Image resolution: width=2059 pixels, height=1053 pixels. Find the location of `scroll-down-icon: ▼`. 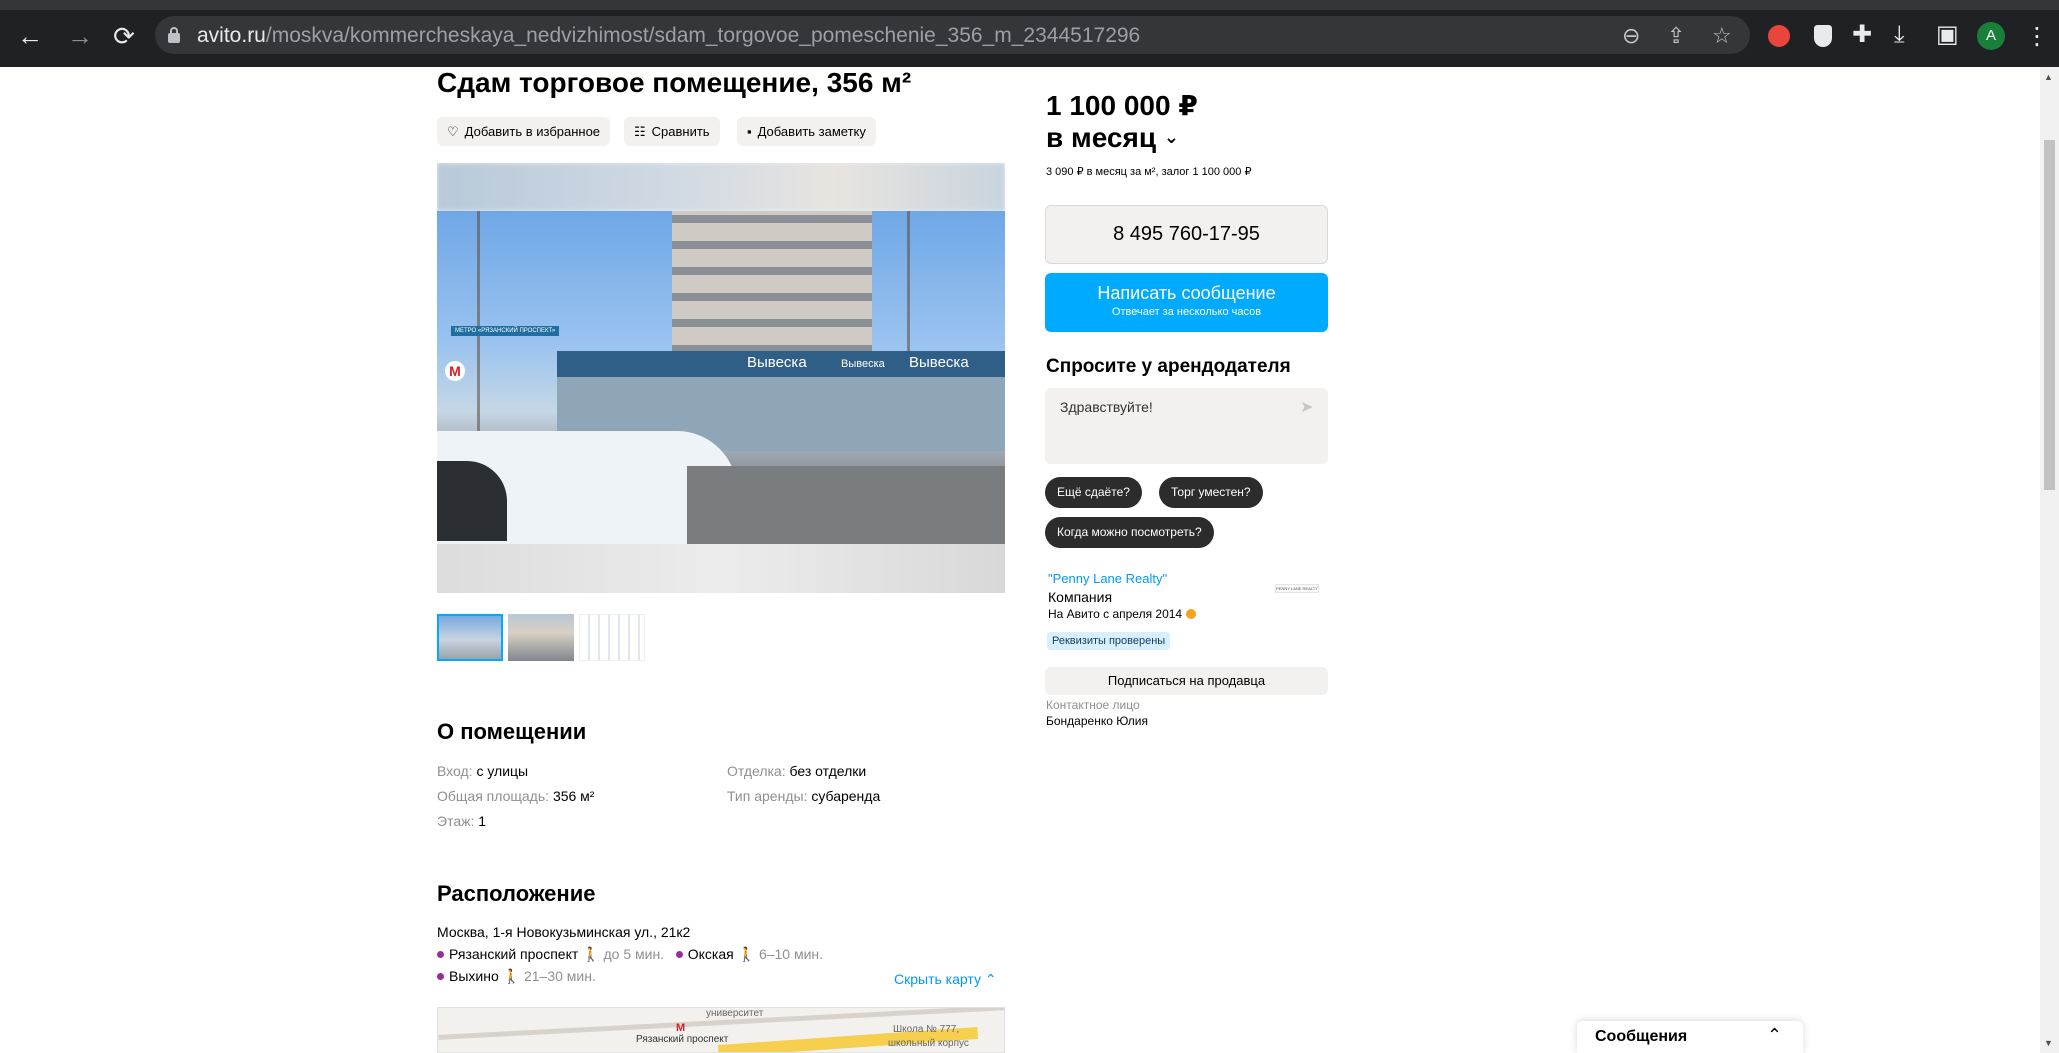

scroll-down-icon: ▼ is located at coordinates (2048, 1043).